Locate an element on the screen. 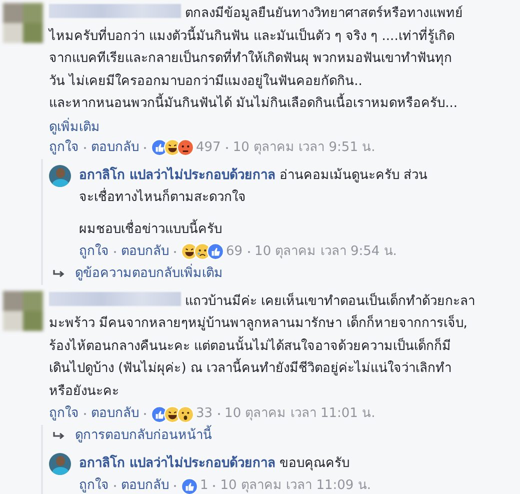 The width and height of the screenshot is (520, 494). reply-text: อกาลิโก แปลว่าไม่ประกอบด้วยกาล ขอบคุณครับ is located at coordinates (214, 463).